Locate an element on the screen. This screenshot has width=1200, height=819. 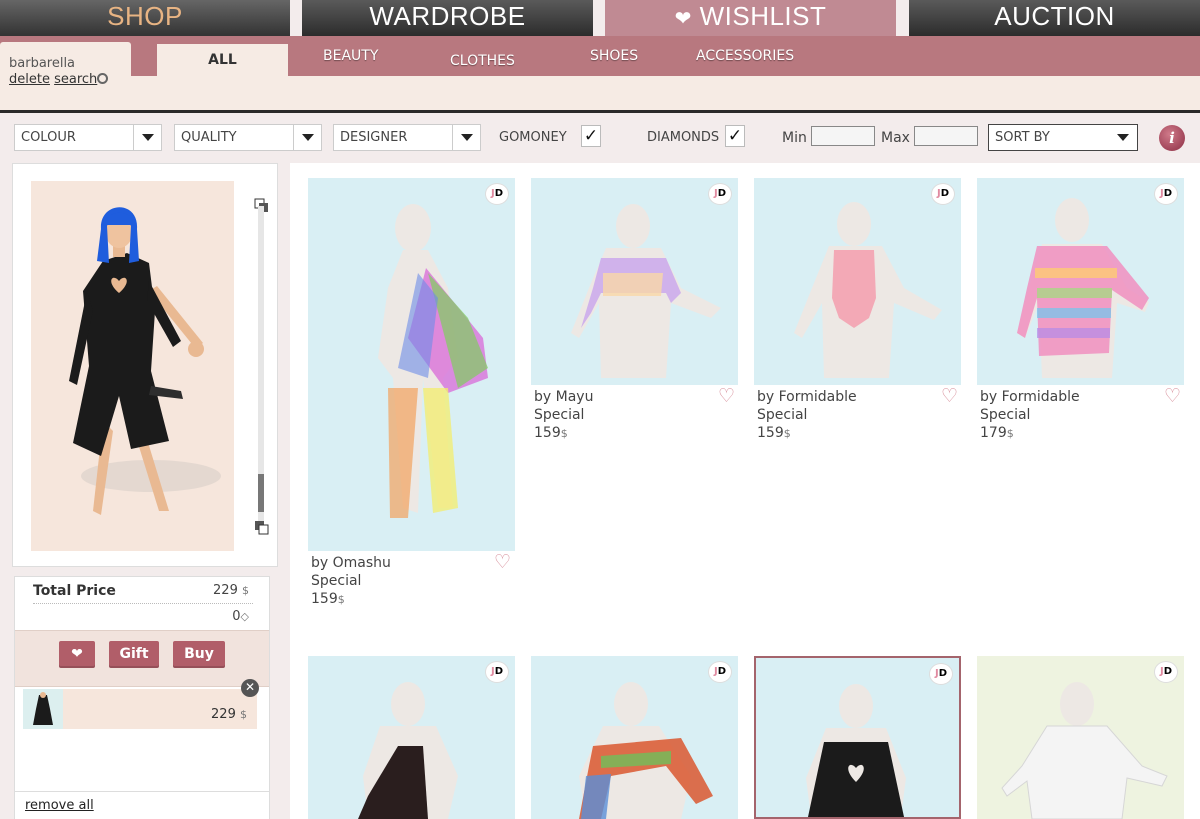
tab-wishlist: ❤ WISHLIST is located at coordinates (750, 18).